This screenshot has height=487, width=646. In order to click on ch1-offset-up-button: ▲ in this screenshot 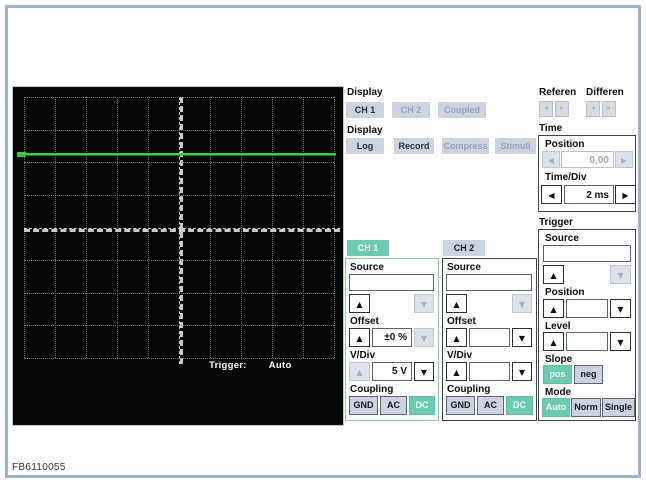, I will do `click(359, 337)`.